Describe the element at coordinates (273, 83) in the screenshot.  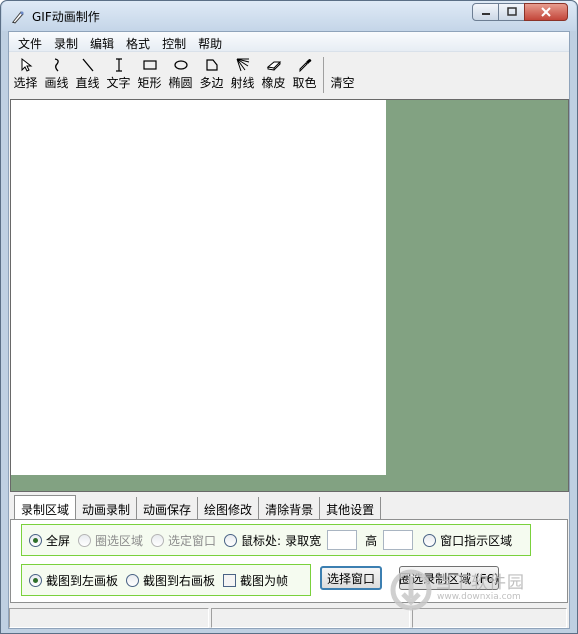
I see `tool-label: 橡皮` at that location.